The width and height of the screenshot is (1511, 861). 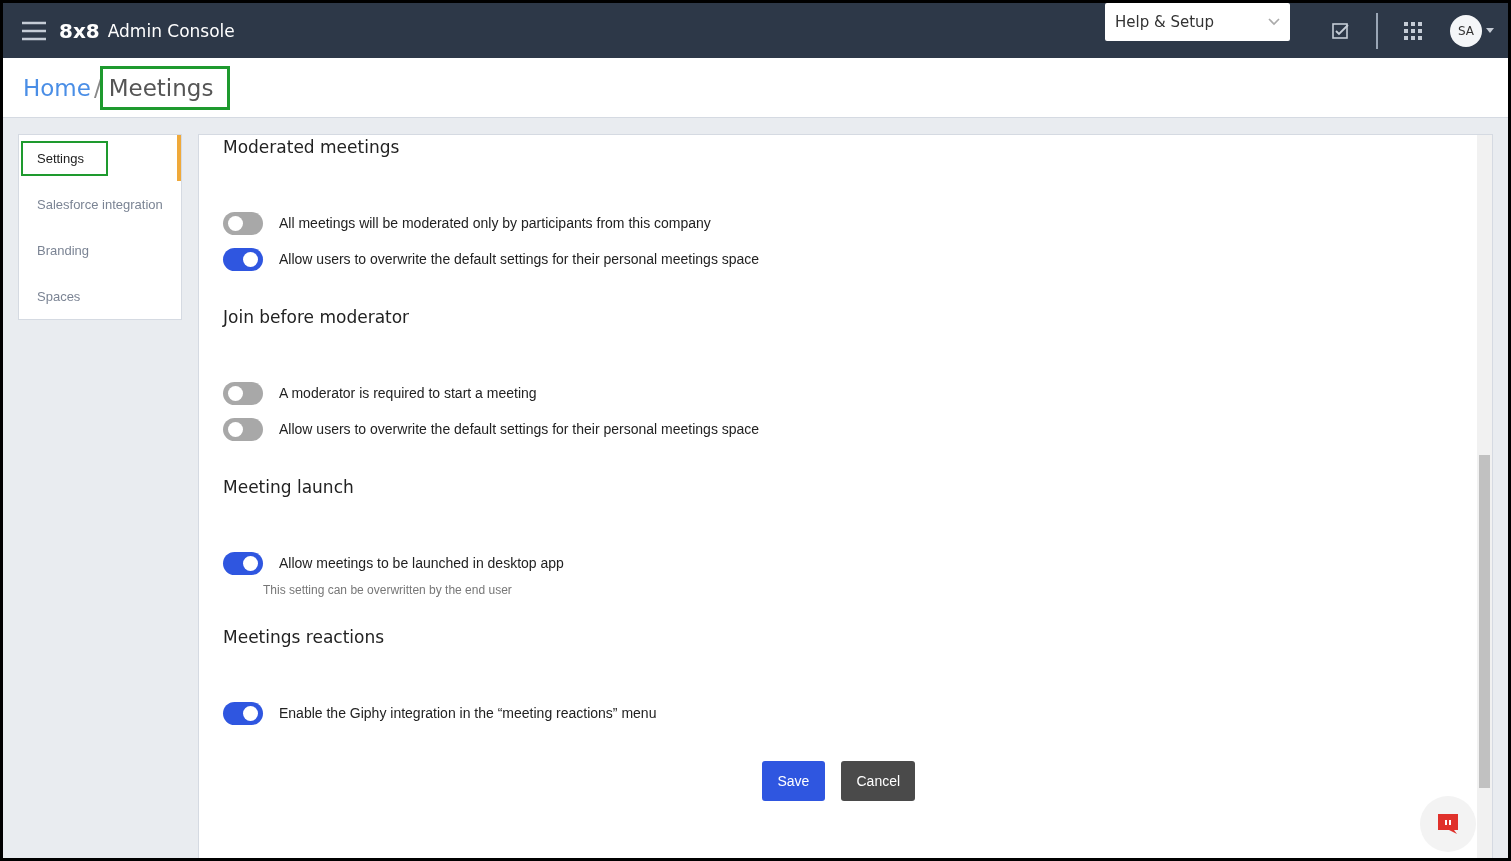 What do you see at coordinates (1197, 22) in the screenshot?
I see `help-dropdown: Help & Setup` at bounding box center [1197, 22].